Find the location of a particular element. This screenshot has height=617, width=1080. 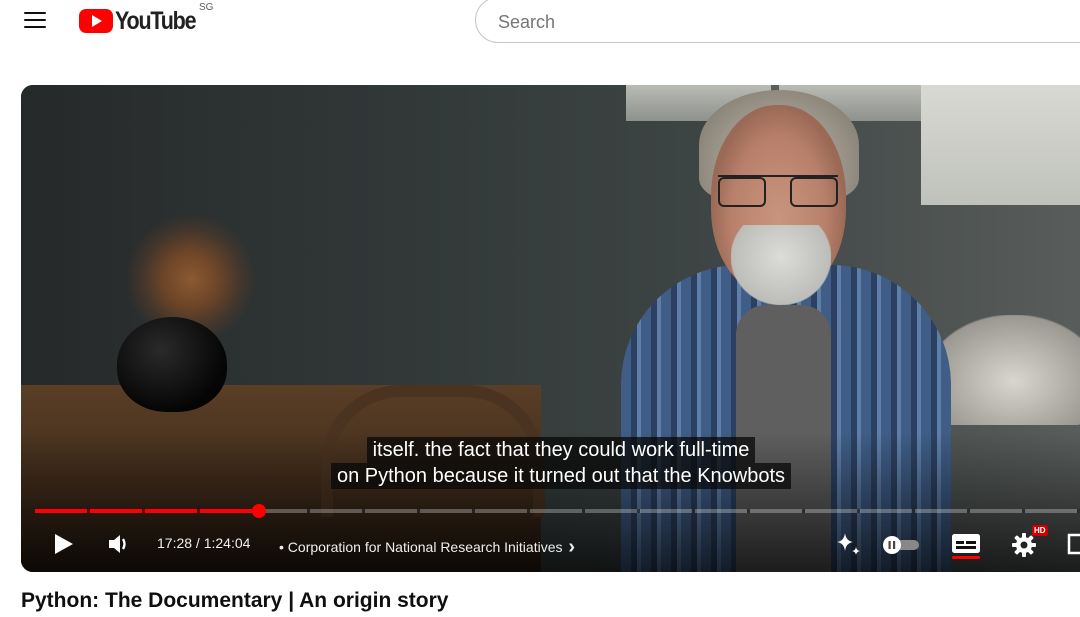

chevron-right-icon: › is located at coordinates (572, 547).